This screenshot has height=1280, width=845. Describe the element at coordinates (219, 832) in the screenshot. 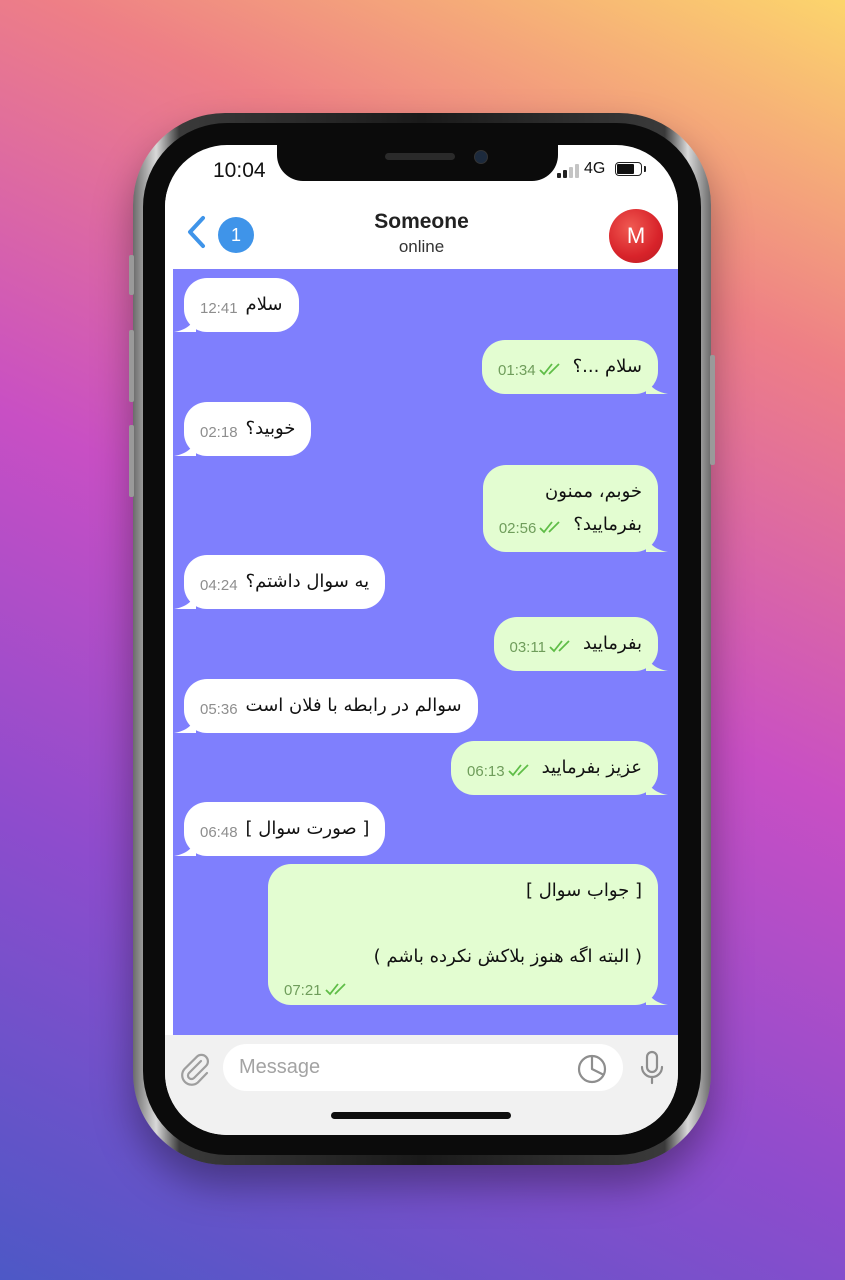

I see `message-time: 06:48` at that location.